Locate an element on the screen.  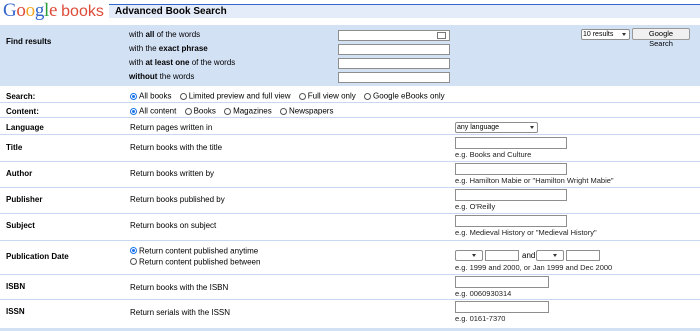
content-option-all: All content is located at coordinates (153, 111).